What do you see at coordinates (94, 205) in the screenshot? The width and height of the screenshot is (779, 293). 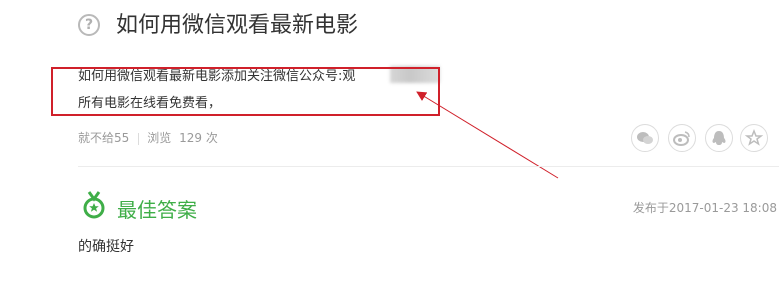 I see `medal-icon` at bounding box center [94, 205].